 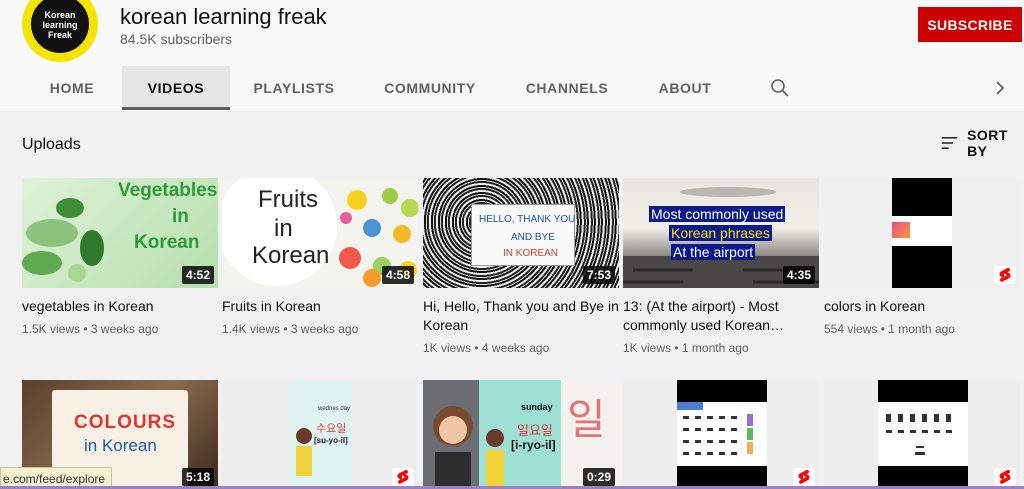 What do you see at coordinates (125, 422) in the screenshot?
I see `thumbnail-text: COLOURS` at bounding box center [125, 422].